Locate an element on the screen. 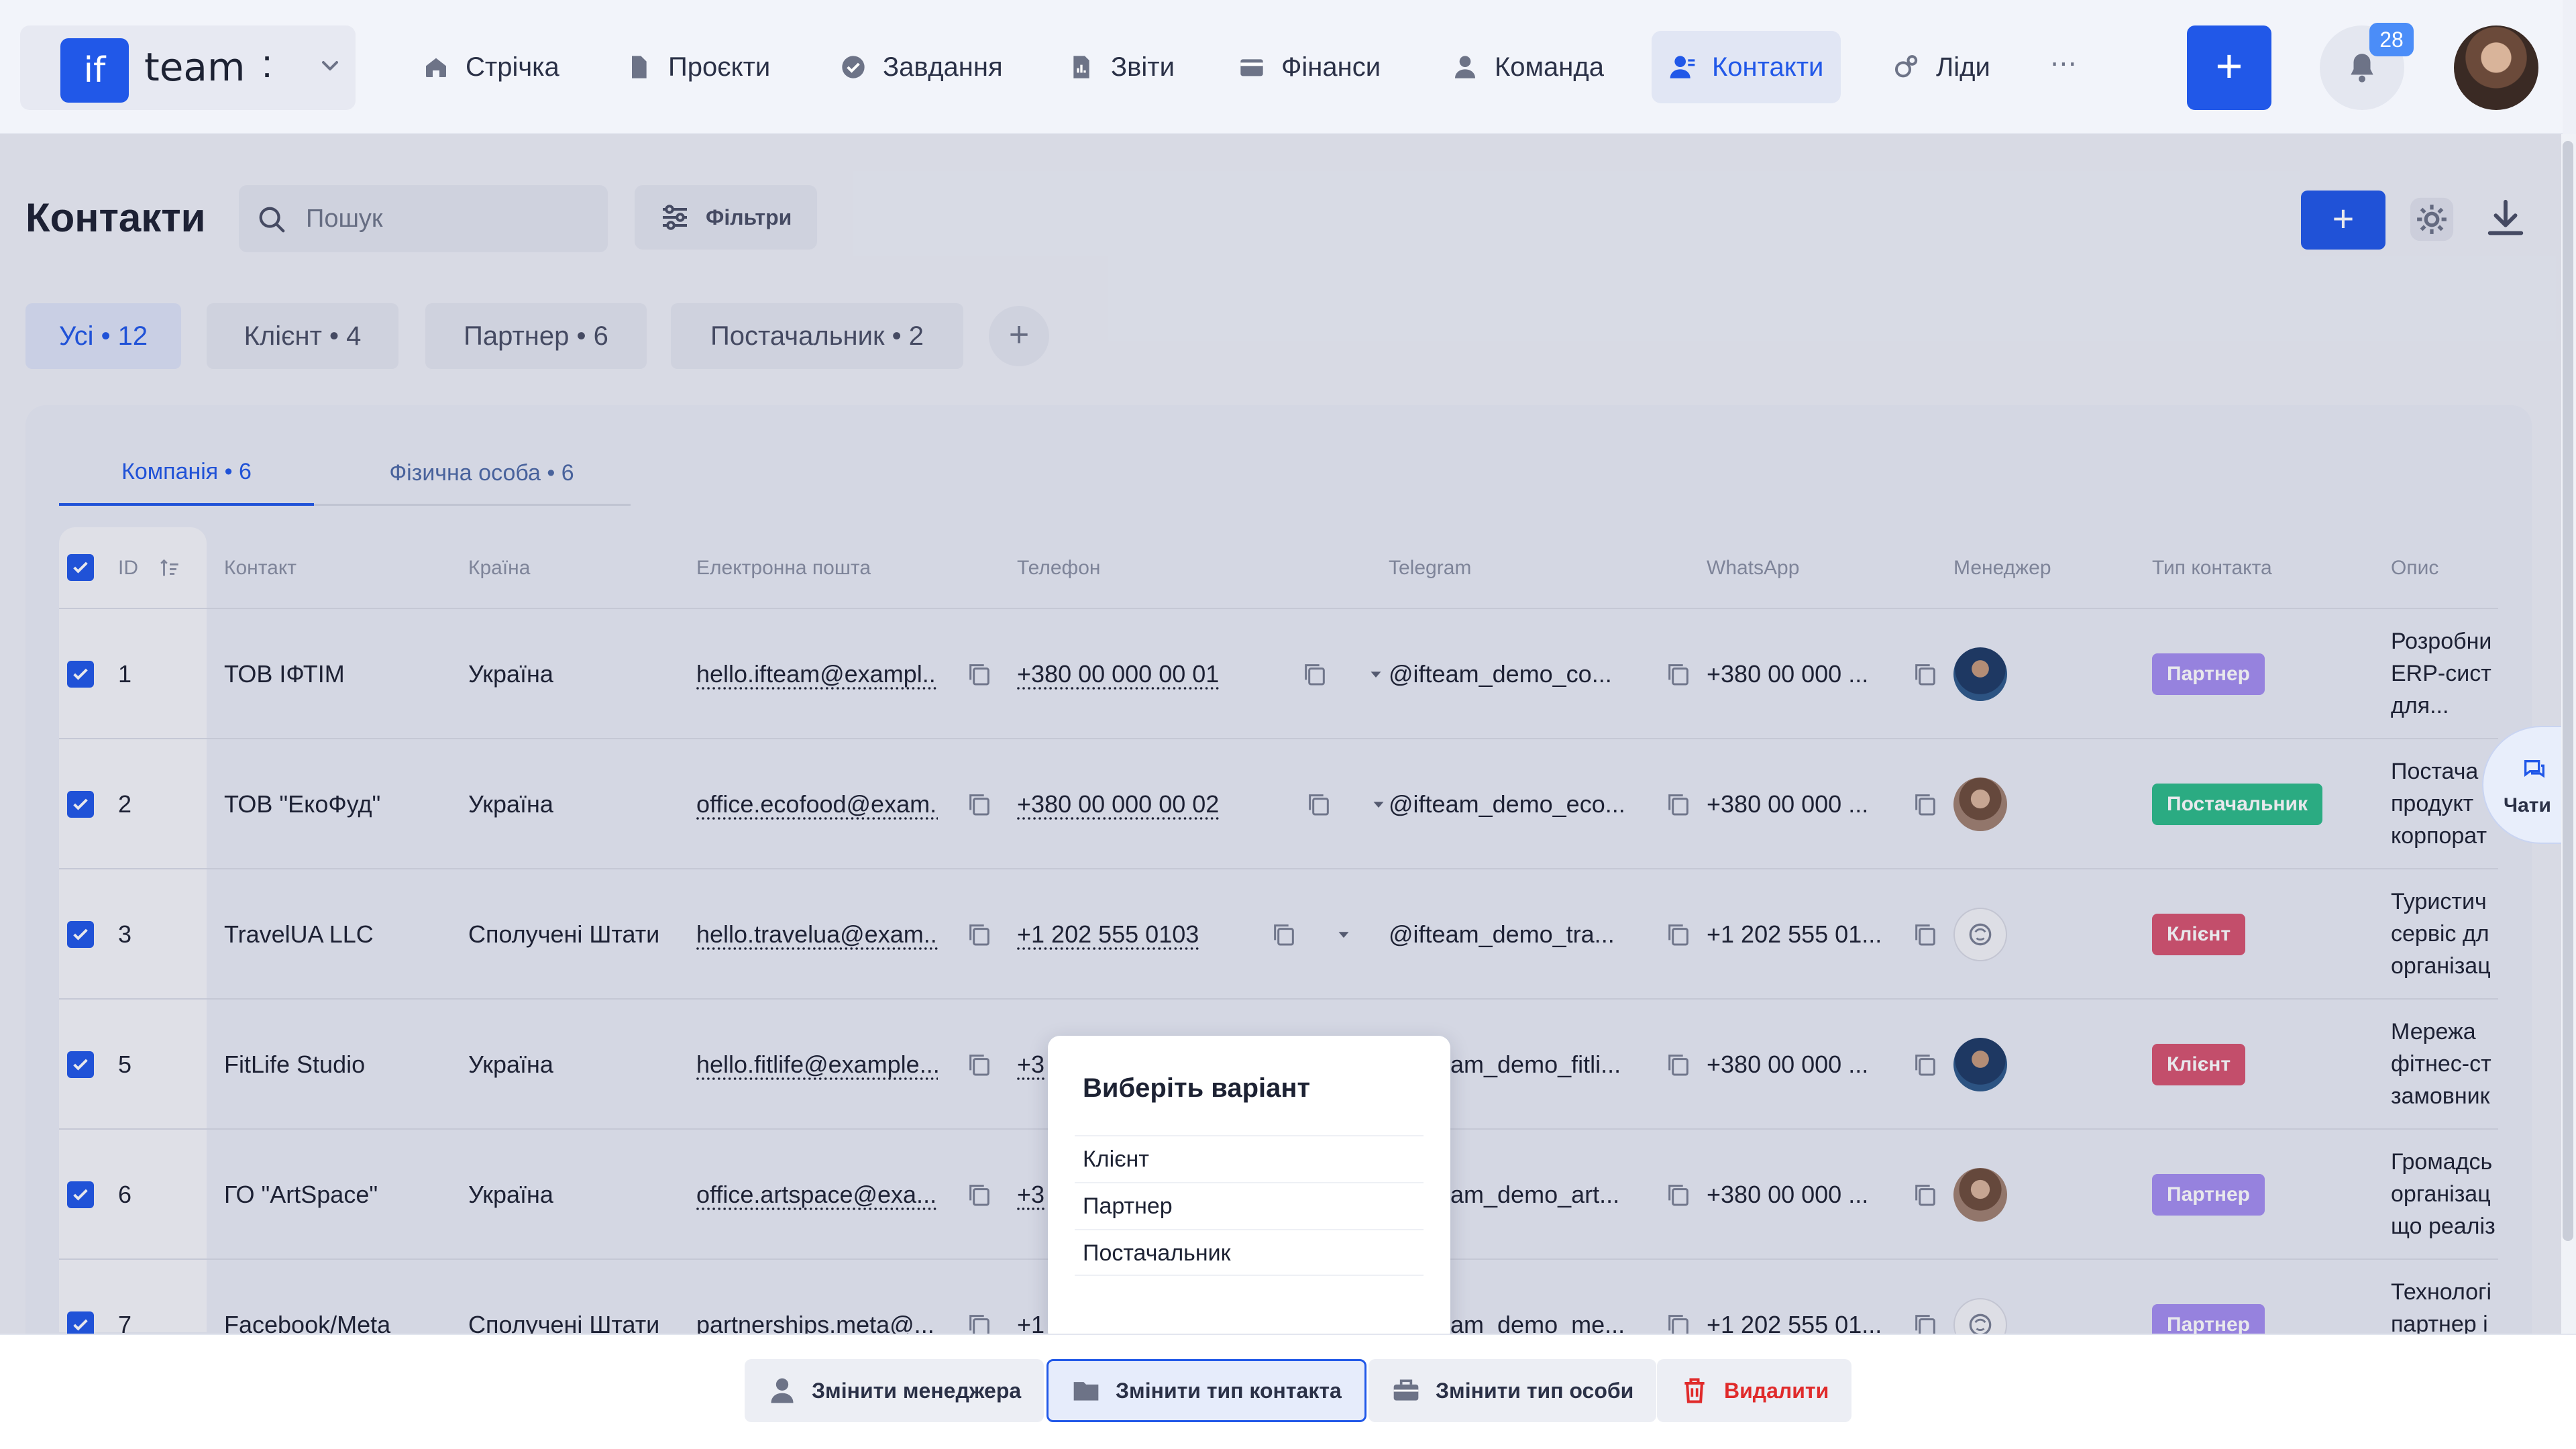  nav-item-team: Команда is located at coordinates (1527, 67).